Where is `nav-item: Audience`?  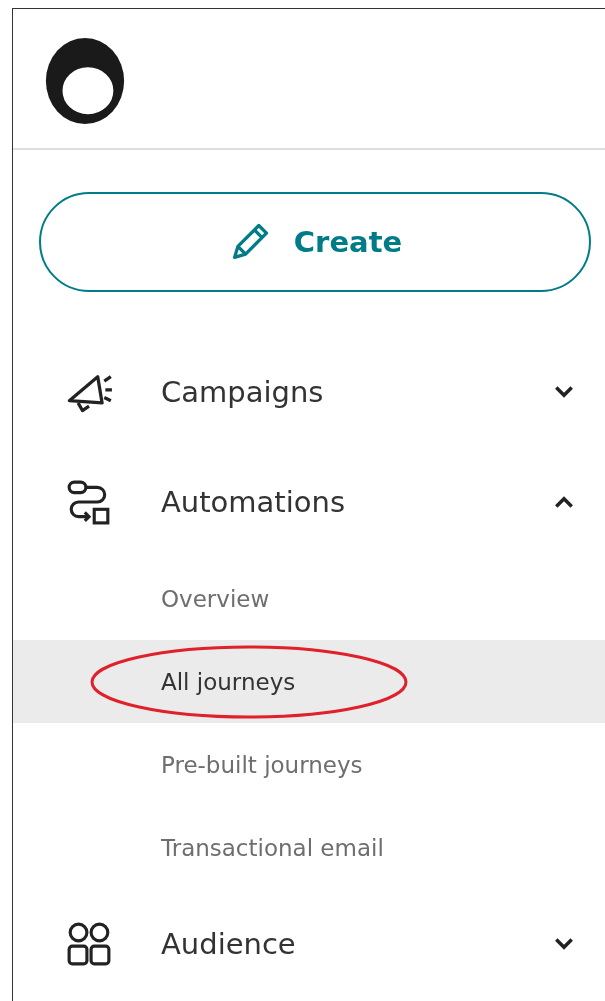
nav-item: Audience is located at coordinates (309, 944).